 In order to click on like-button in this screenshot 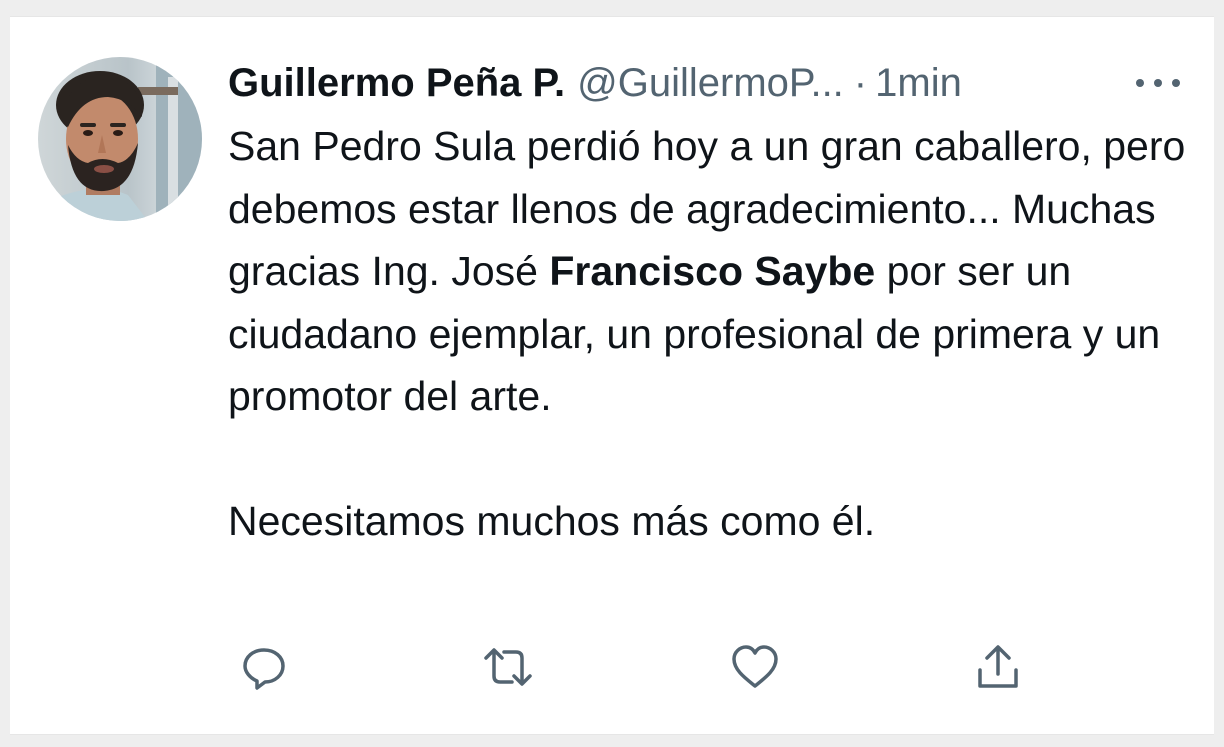, I will do `click(755, 667)`.